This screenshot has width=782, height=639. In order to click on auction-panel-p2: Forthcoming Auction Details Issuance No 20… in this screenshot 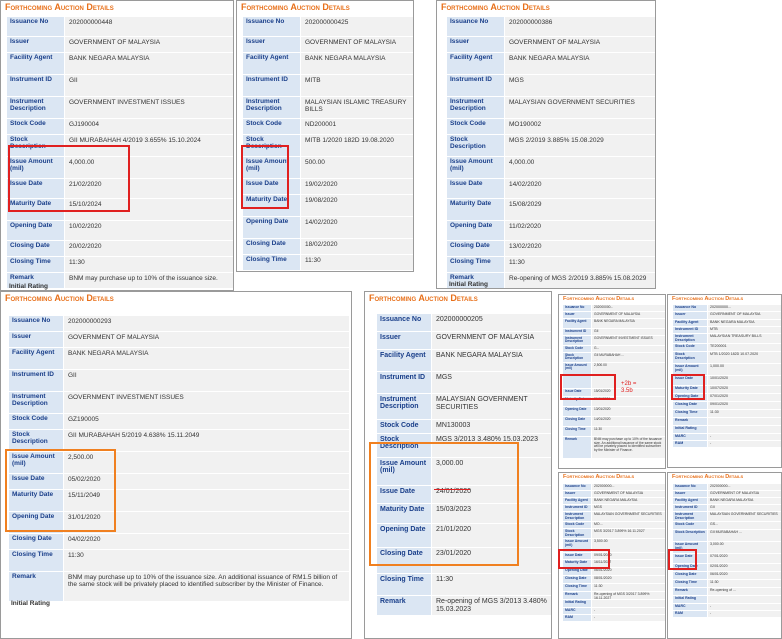, I will do `click(325, 136)`.